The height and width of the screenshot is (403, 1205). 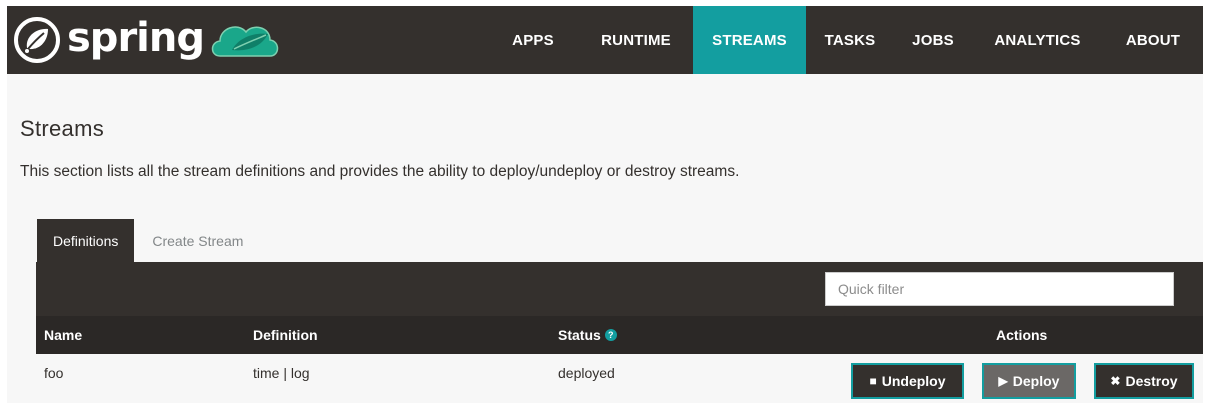 I want to click on destroy-button: ✖ Destroy, so click(x=1144, y=381).